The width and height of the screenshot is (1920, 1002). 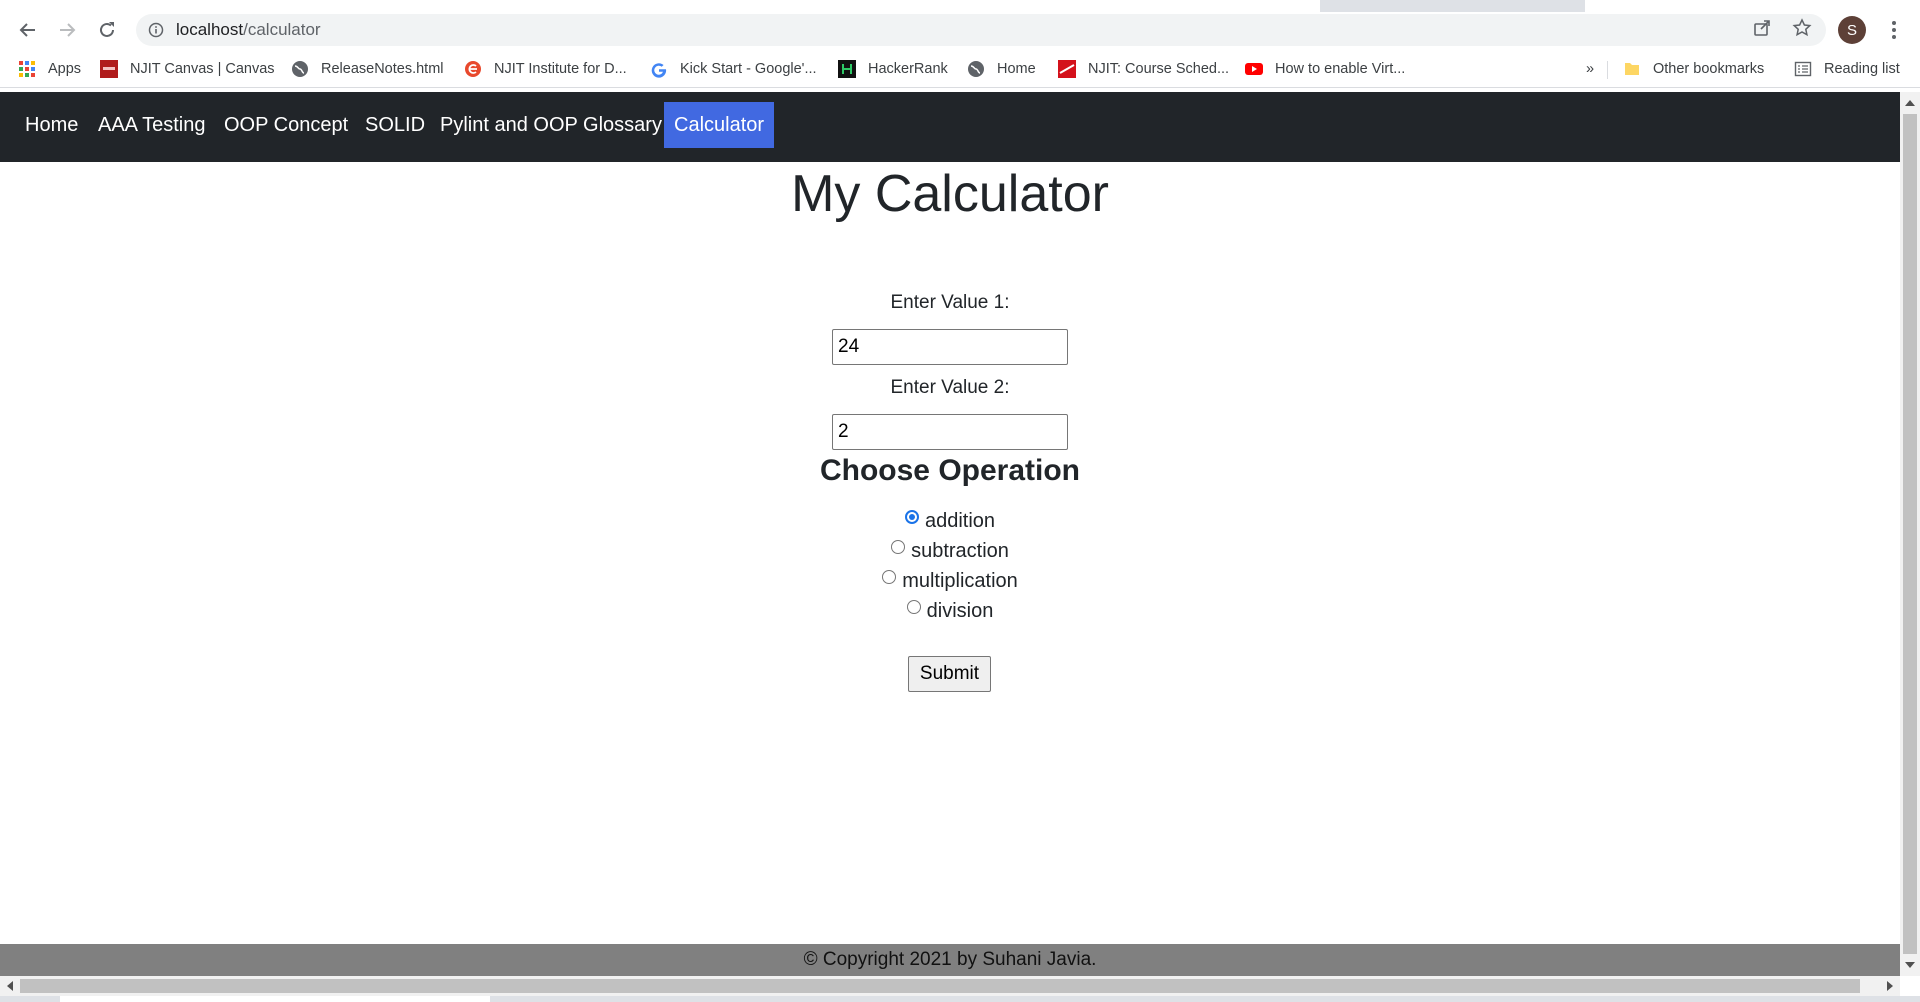 What do you see at coordinates (911, 517) in the screenshot?
I see `radio-button-checked` at bounding box center [911, 517].